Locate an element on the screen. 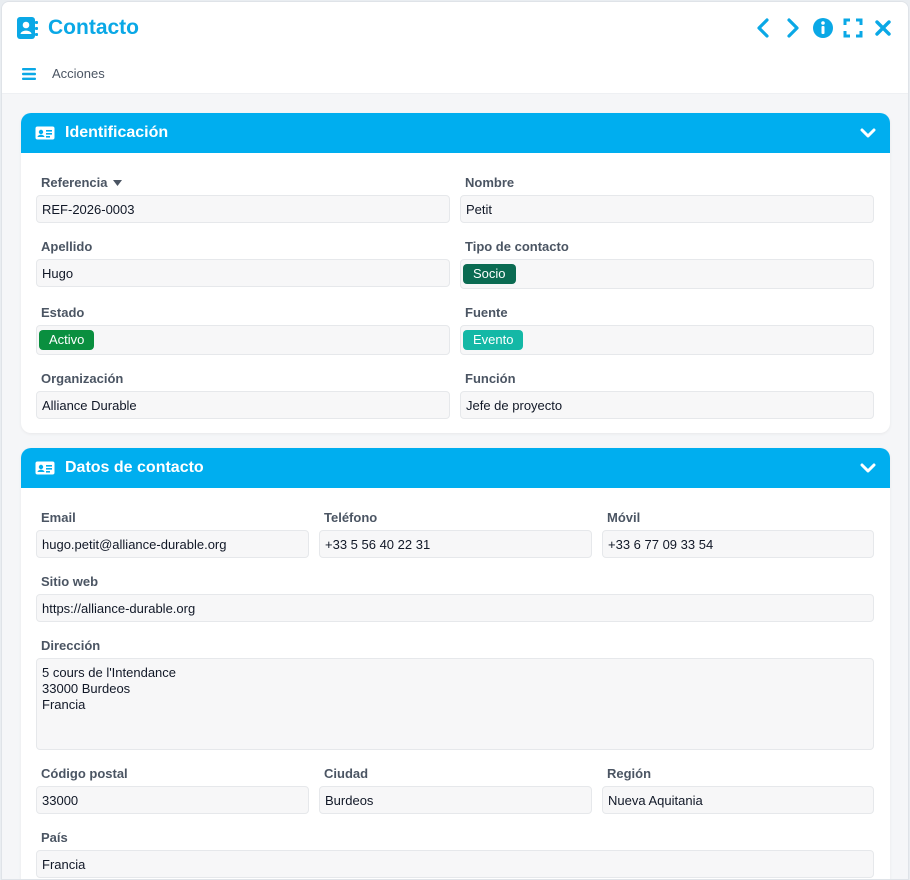  info-icon is located at coordinates (823, 28).